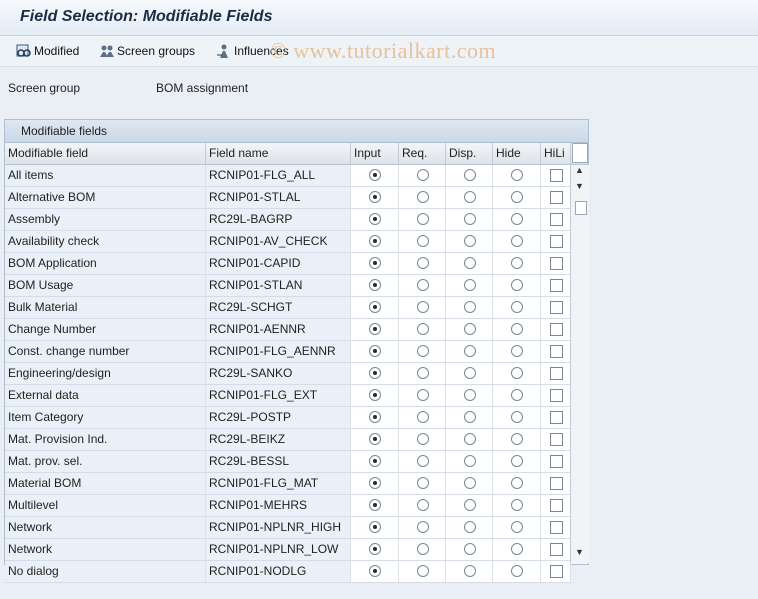 Image resolution: width=758 pixels, height=599 pixels. Describe the element at coordinates (47, 51) in the screenshot. I see `modified-button: Modified` at that location.